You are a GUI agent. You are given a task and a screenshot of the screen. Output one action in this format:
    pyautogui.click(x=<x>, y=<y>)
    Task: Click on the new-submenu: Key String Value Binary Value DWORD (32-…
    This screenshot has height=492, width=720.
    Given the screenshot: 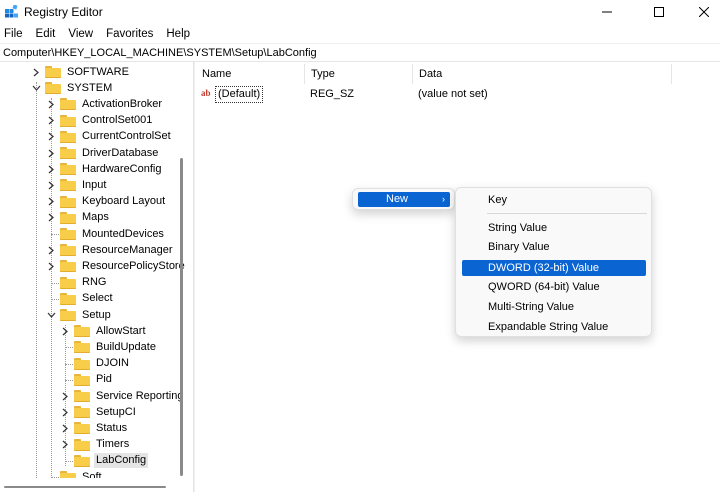 What is the action you would take?
    pyautogui.click(x=553, y=262)
    